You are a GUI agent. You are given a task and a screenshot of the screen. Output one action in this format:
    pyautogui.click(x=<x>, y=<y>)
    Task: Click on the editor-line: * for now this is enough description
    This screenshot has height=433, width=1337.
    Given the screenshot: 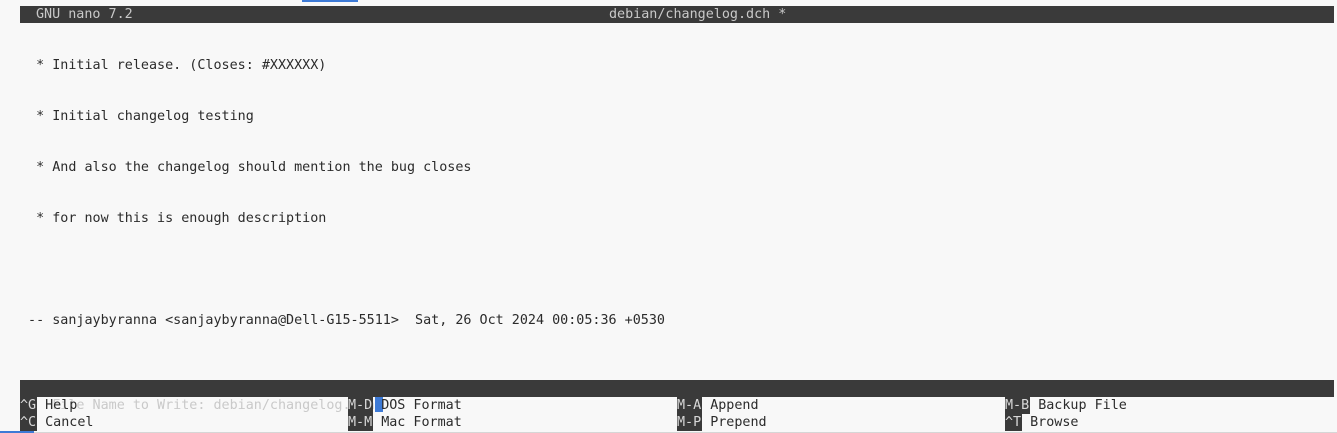 What is the action you would take?
    pyautogui.click(x=677, y=218)
    